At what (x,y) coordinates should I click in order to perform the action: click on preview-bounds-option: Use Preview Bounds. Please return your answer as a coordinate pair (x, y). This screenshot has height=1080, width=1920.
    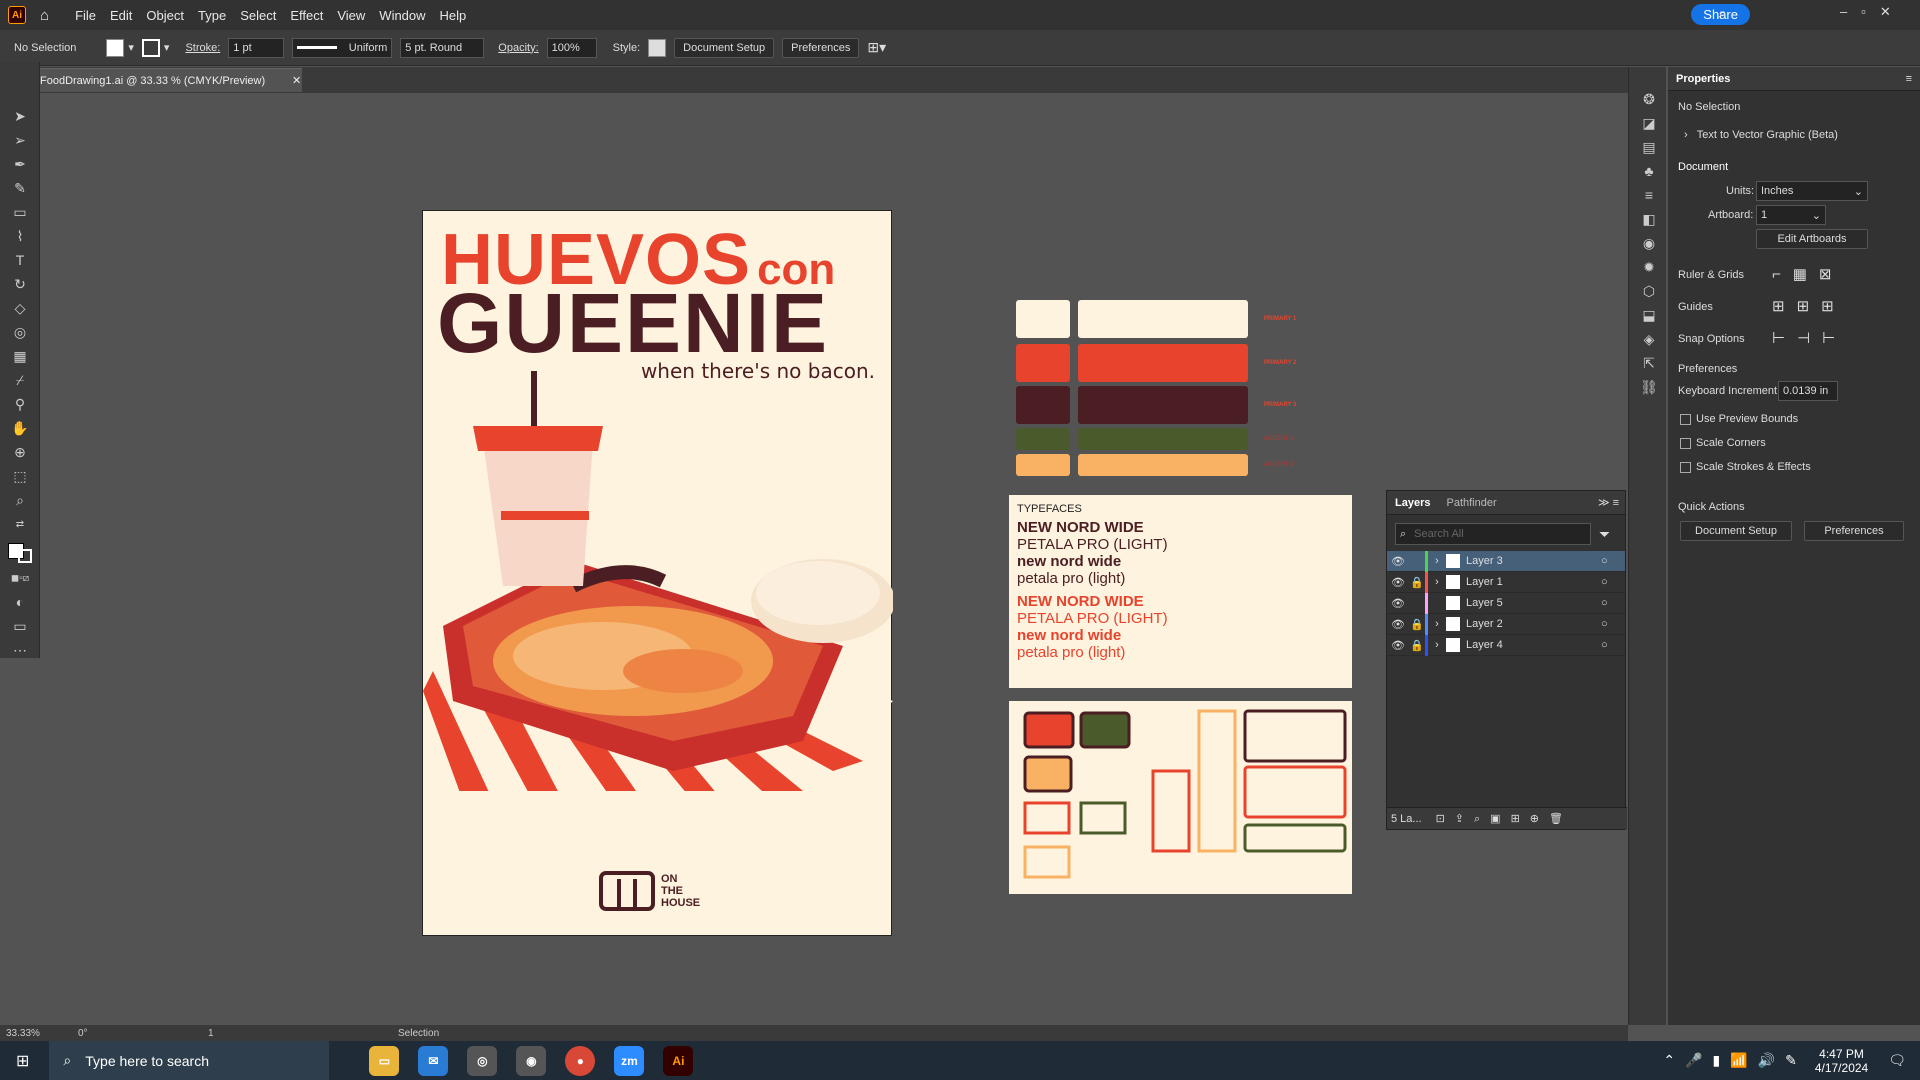
    Looking at the image, I should click on (1739, 419).